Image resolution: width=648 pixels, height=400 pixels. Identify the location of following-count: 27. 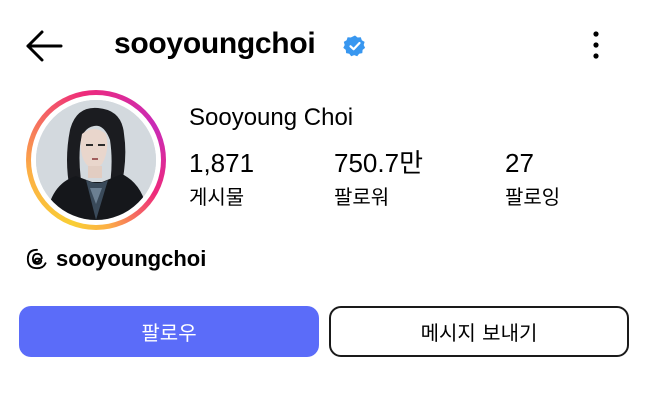
(519, 163).